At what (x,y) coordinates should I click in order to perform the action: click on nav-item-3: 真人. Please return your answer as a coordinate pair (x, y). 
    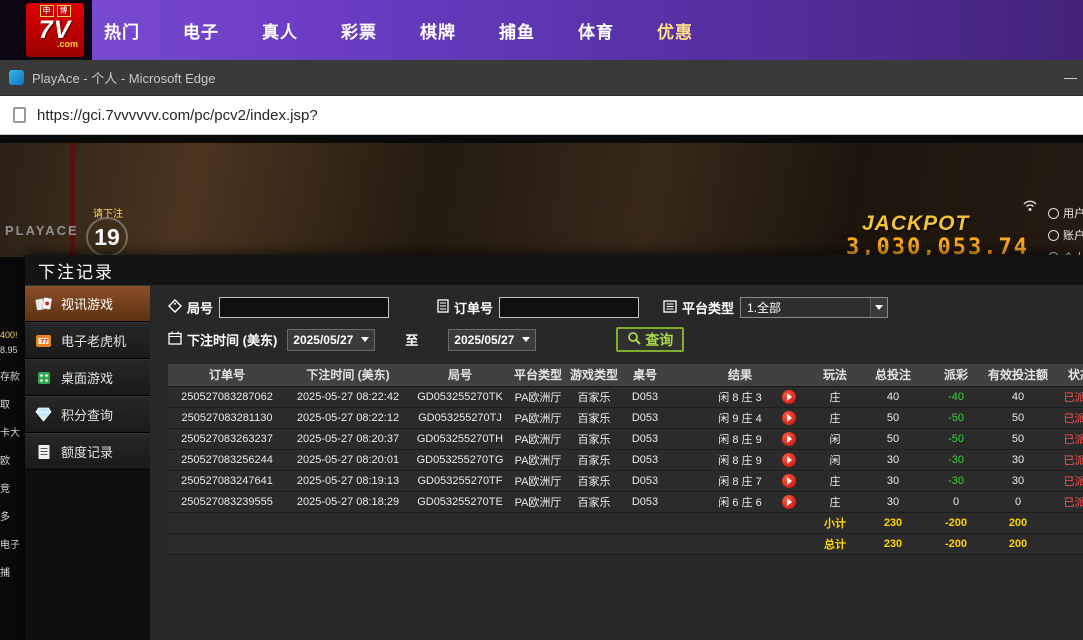
    Looking at the image, I should click on (280, 30).